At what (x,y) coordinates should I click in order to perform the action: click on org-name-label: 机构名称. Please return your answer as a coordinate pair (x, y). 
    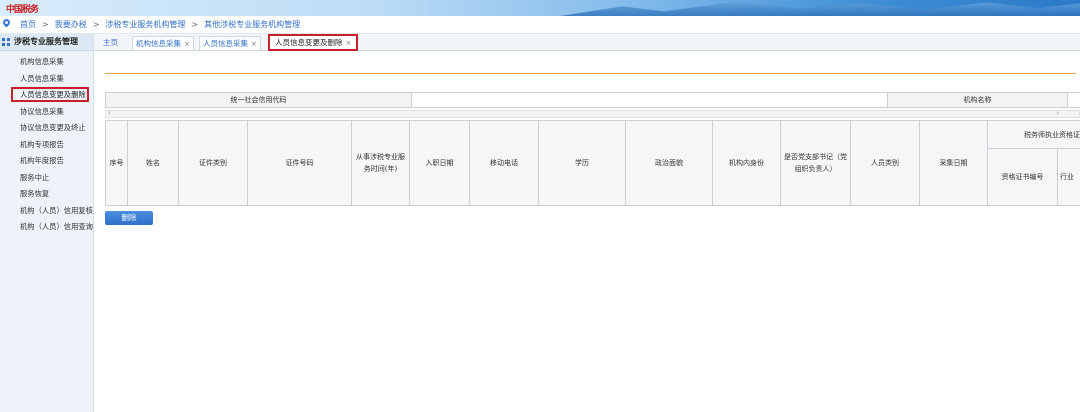
    Looking at the image, I should click on (977, 100).